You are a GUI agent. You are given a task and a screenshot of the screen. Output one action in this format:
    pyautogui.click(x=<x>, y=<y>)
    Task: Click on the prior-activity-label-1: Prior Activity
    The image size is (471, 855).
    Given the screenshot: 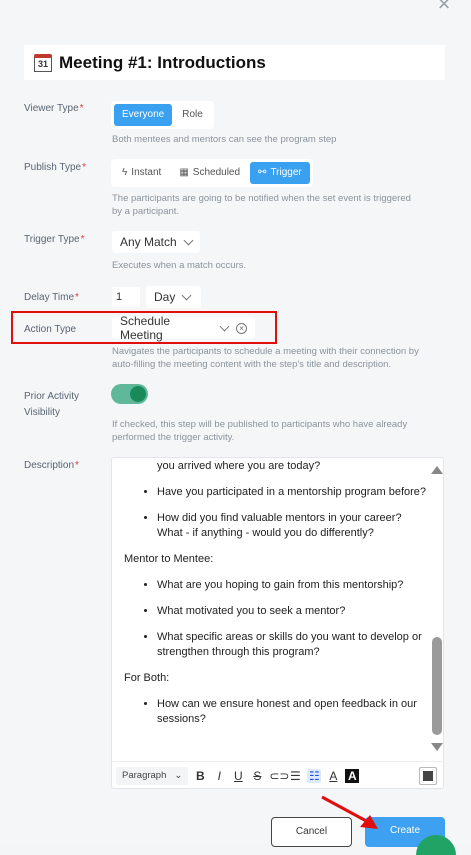 What is the action you would take?
    pyautogui.click(x=52, y=396)
    